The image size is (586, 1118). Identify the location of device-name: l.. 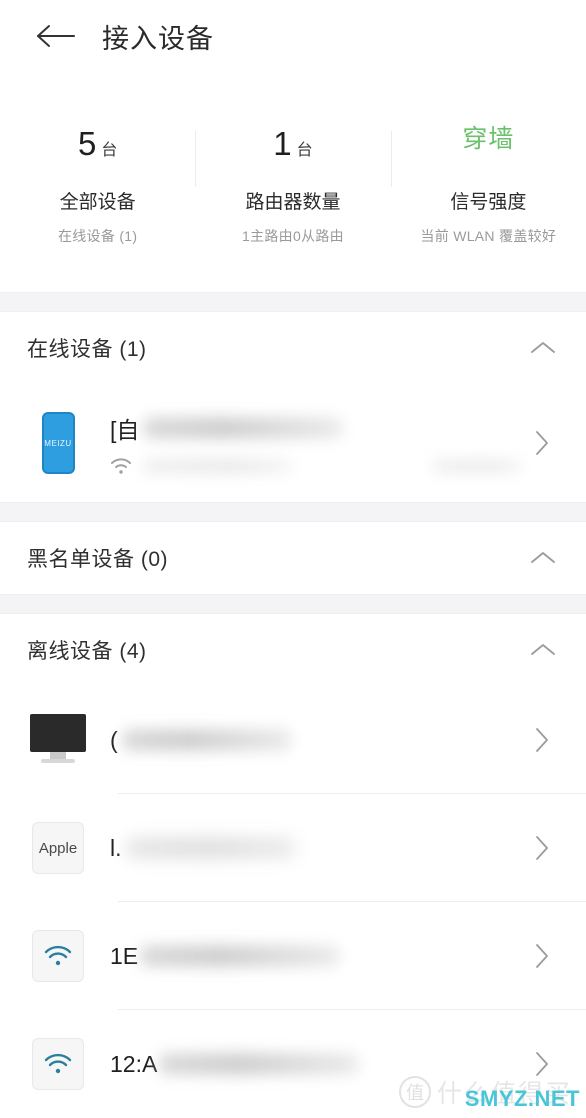
(317, 848).